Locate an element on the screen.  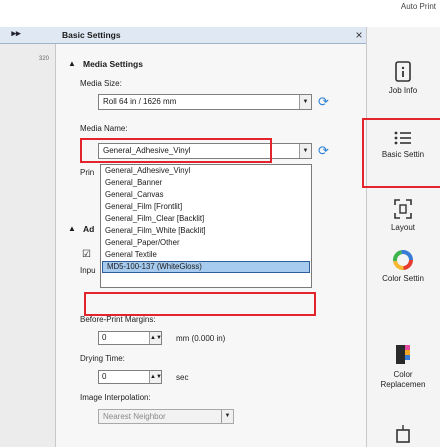
image-interpolation-label: Image Interpolation: is located at coordinates (115, 397).